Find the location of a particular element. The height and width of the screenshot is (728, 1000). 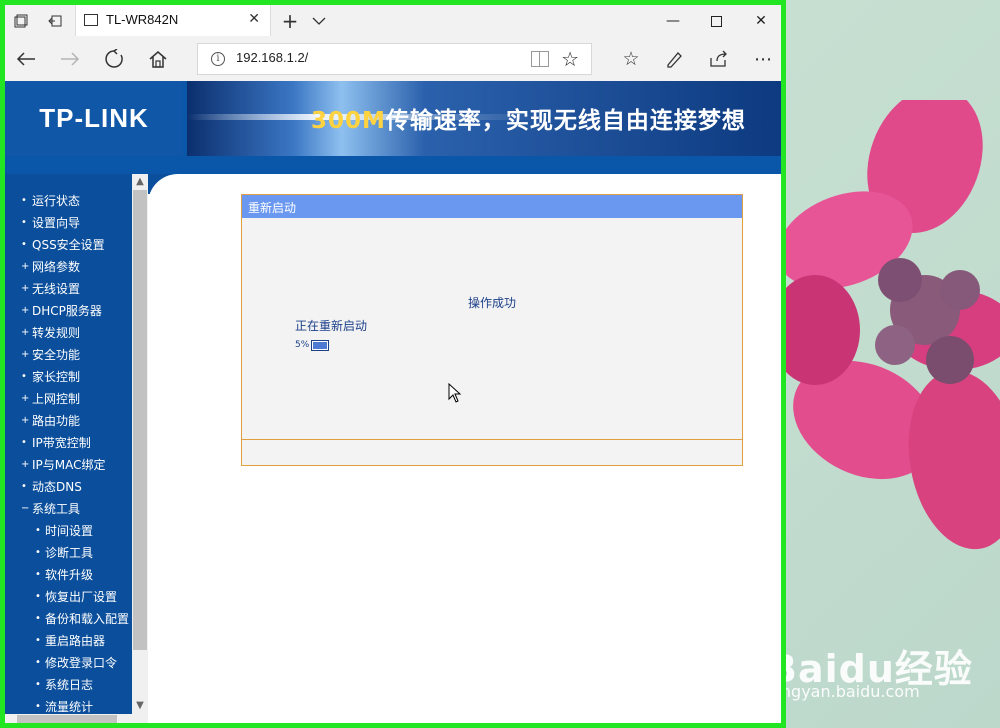

sidebar-item: + 路由功能 is located at coordinates (68, 421).